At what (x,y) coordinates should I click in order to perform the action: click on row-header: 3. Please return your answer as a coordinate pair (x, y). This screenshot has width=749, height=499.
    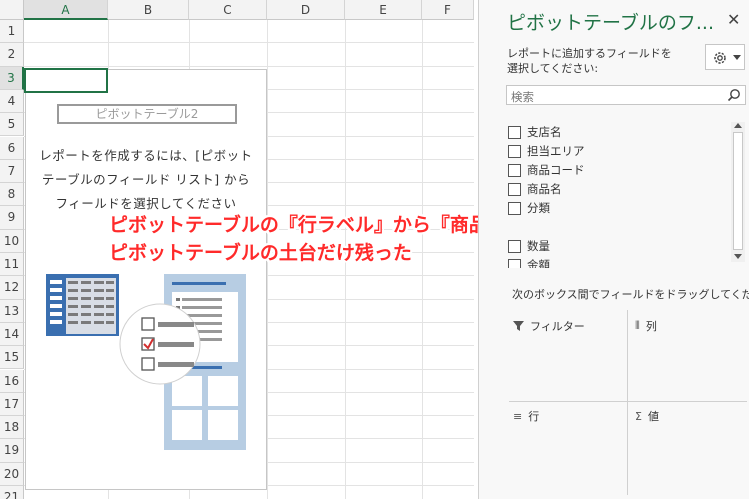
    Looking at the image, I should click on (12, 78).